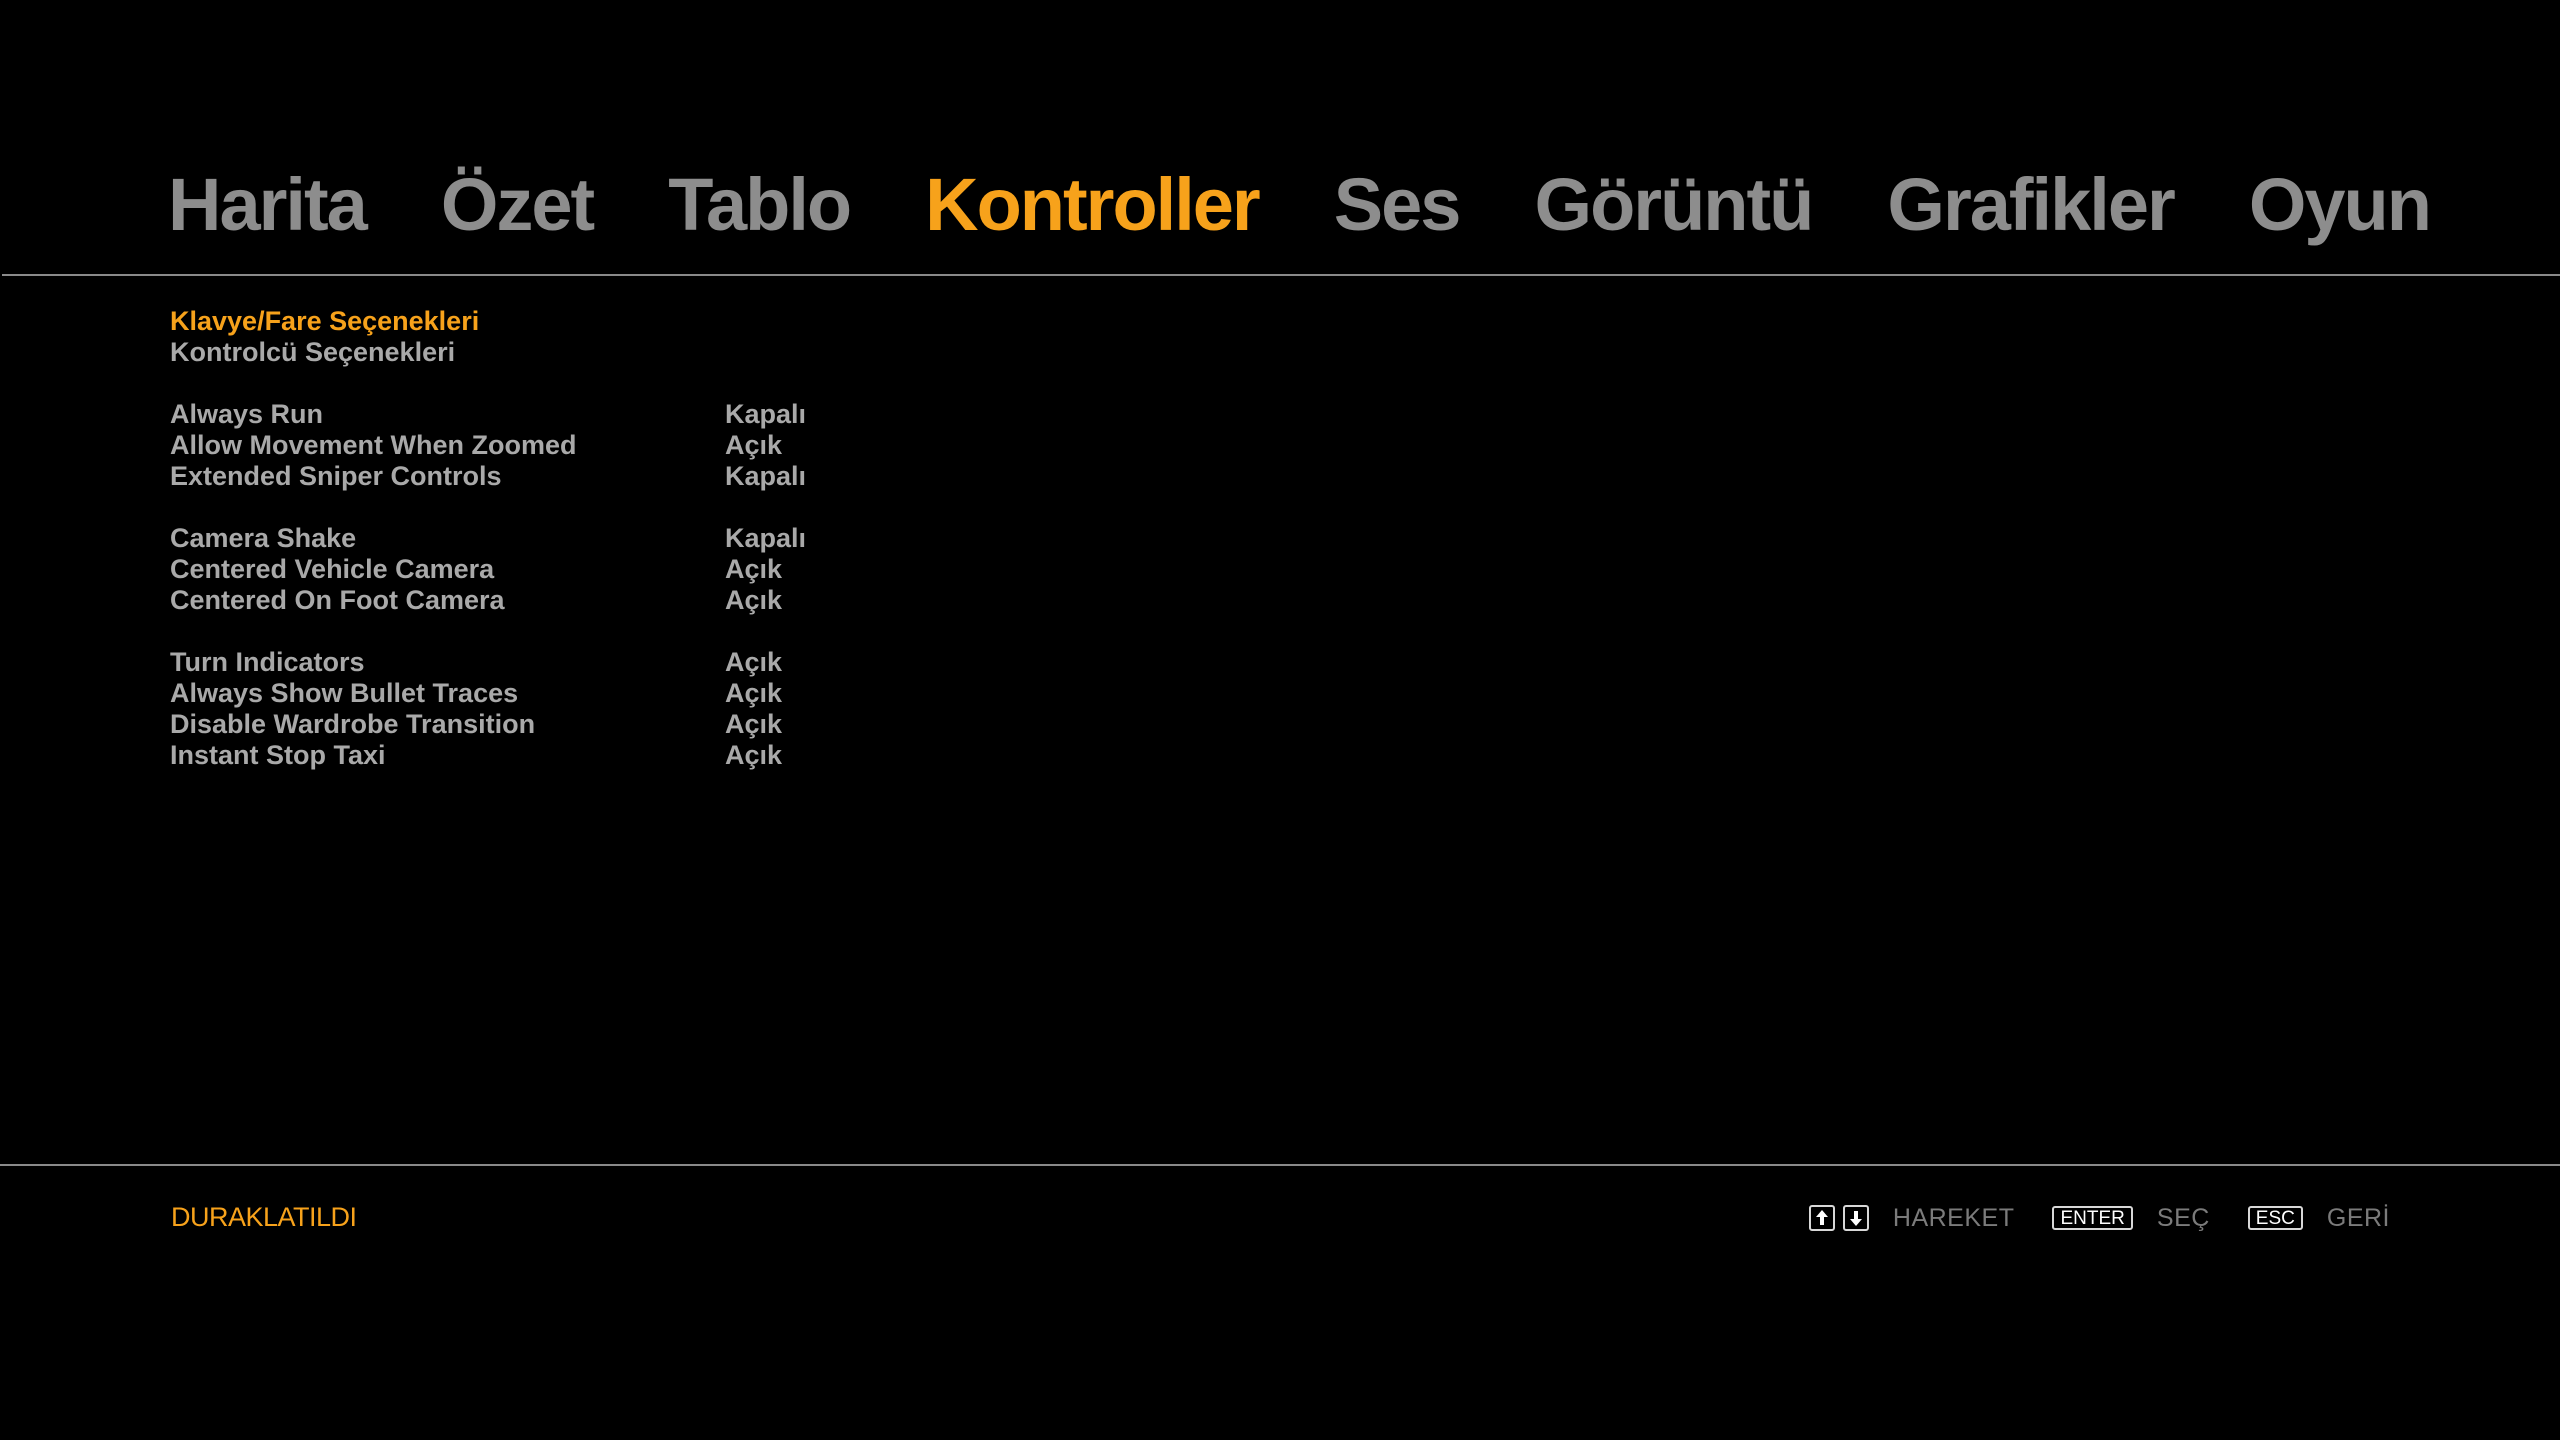 This screenshot has height=1440, width=2560. Describe the element at coordinates (337, 600) in the screenshot. I see `option-label: Centered On Foot Camera` at that location.